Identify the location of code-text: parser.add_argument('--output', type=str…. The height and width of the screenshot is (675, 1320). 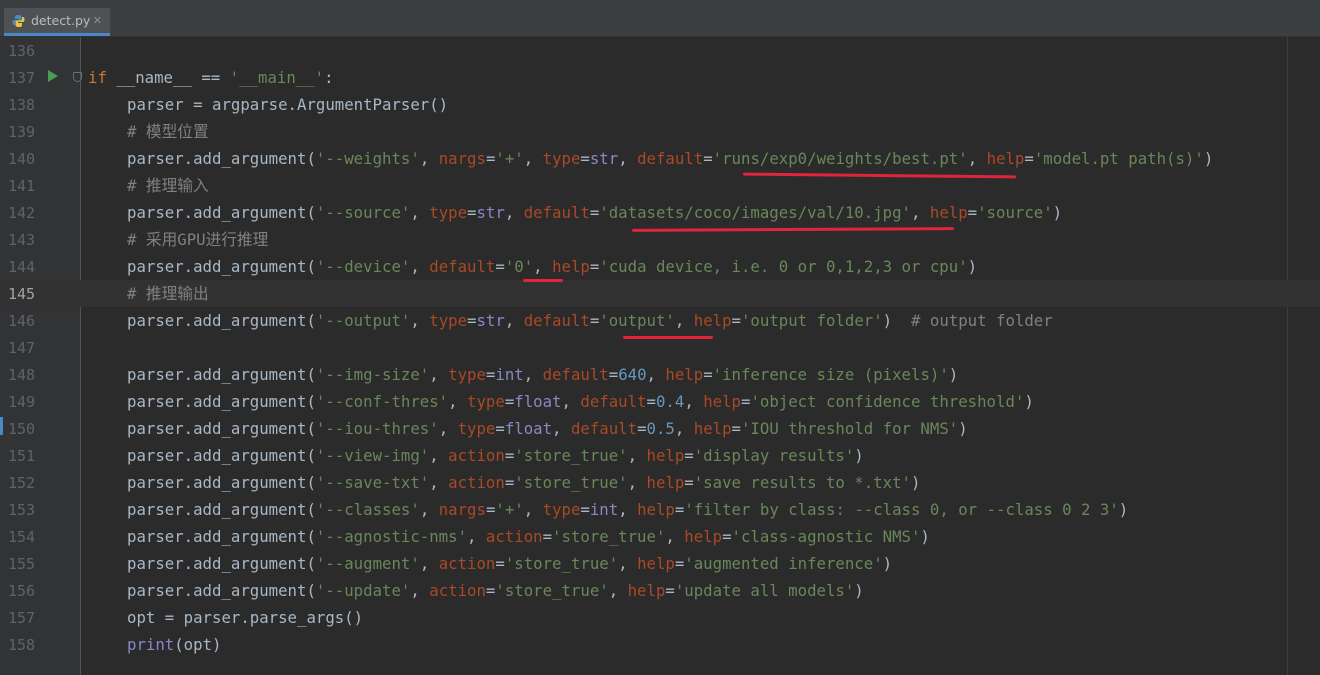
(590, 320).